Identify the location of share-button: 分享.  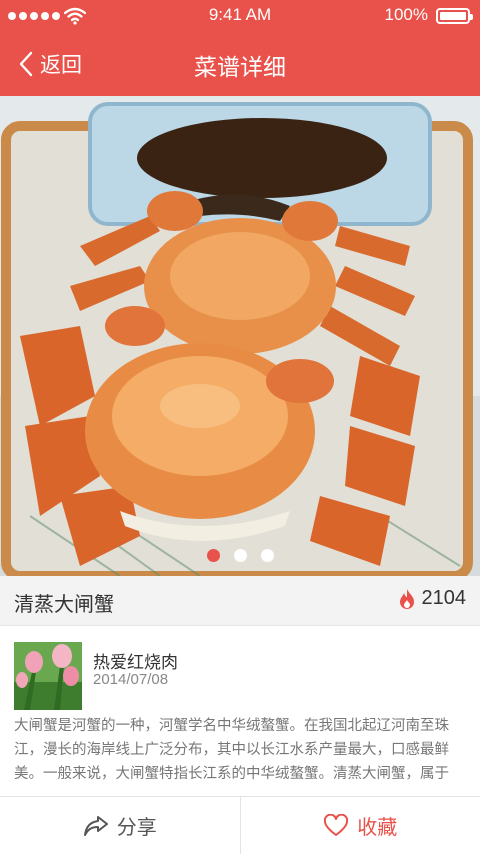
(120, 825).